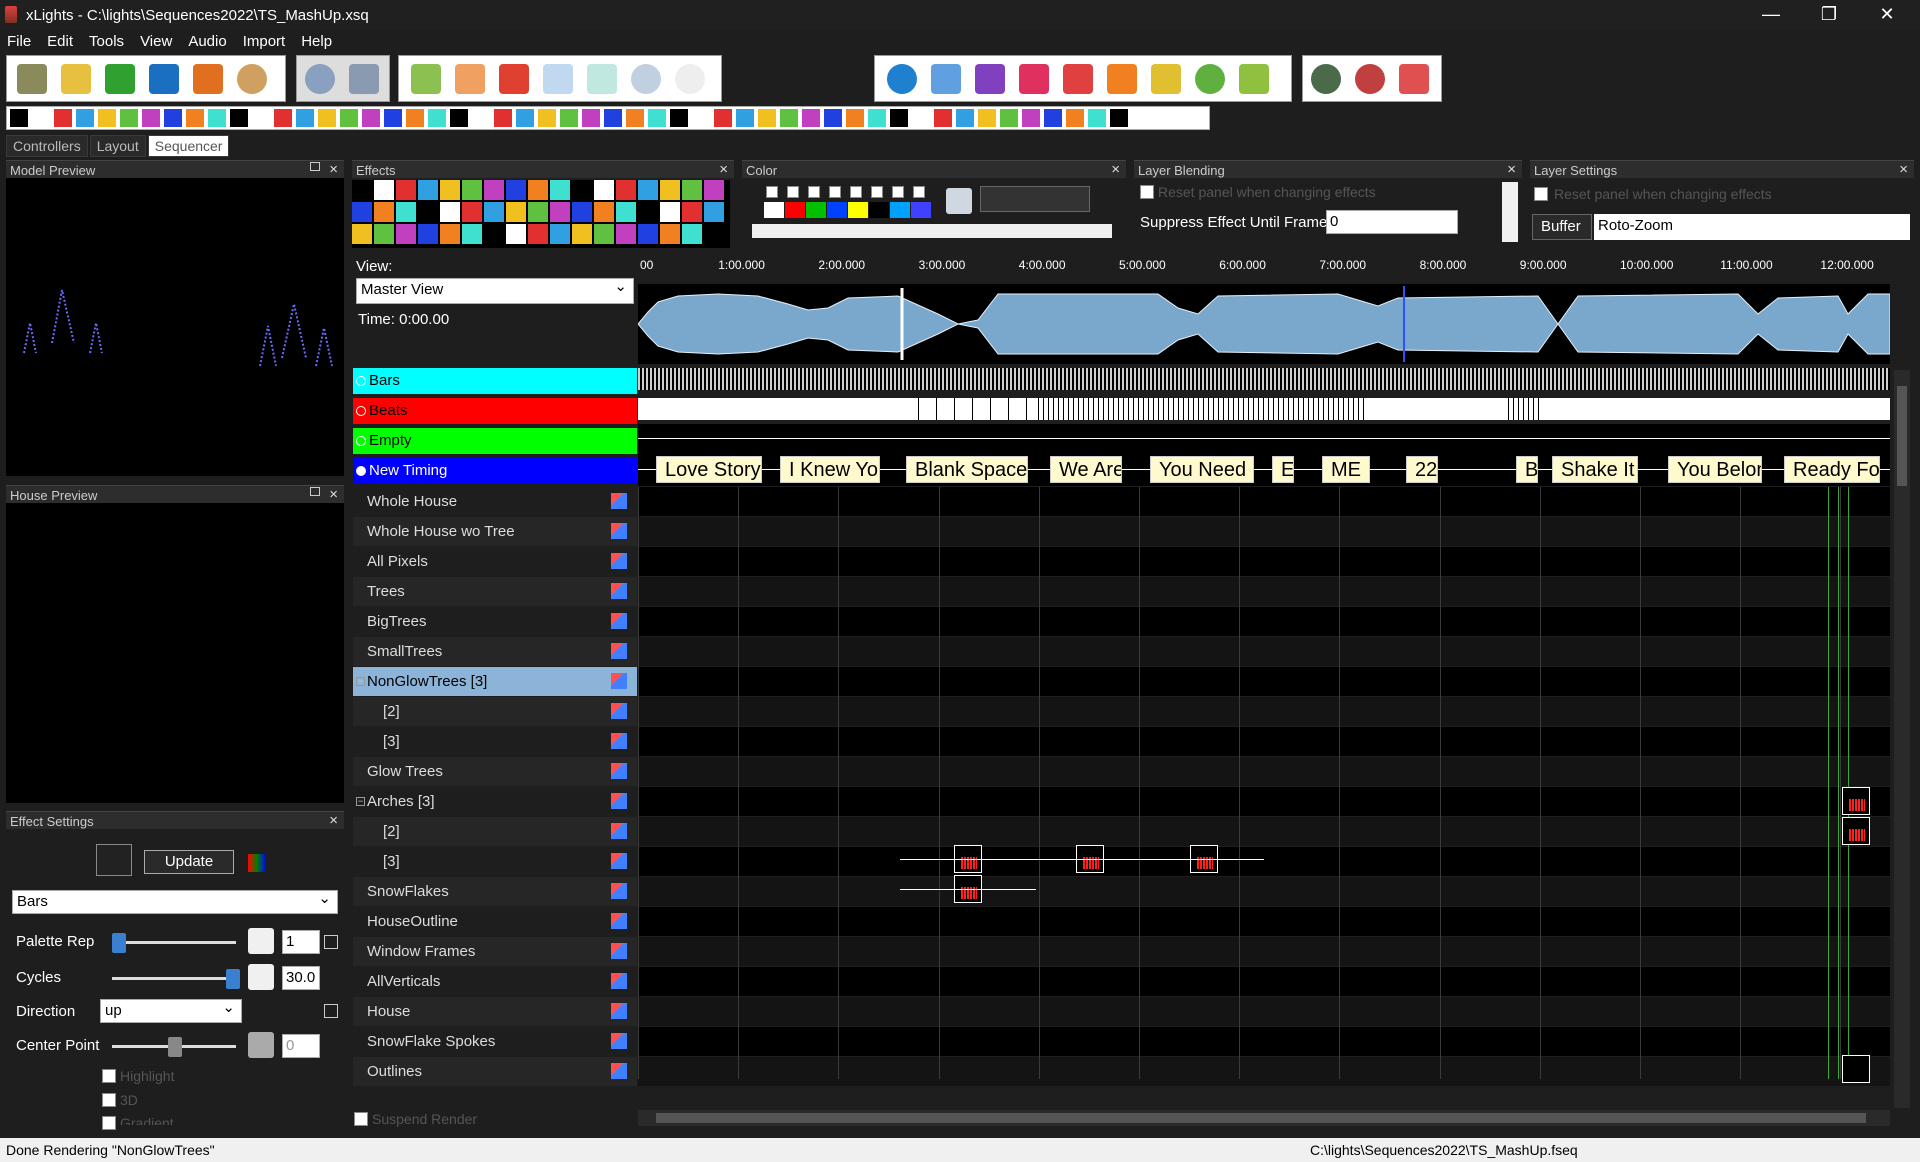  Describe the element at coordinates (558, 79) in the screenshot. I see `rewind-icon` at that location.